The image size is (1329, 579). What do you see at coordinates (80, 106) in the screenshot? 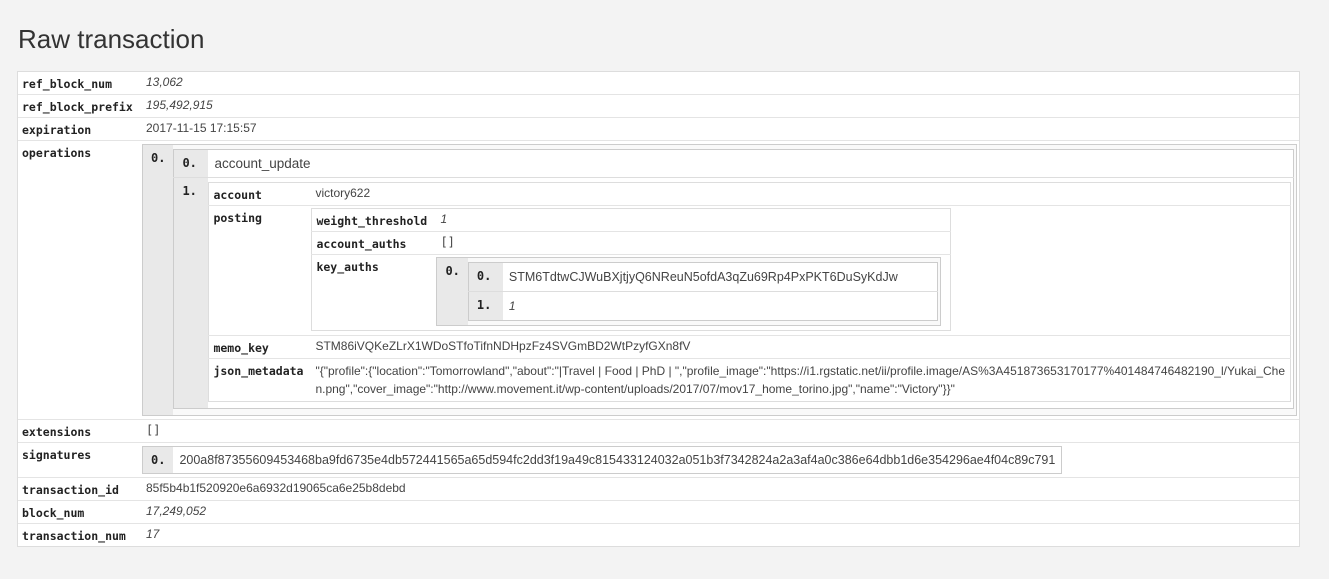
I see `field-key: ref_block_prefix` at bounding box center [80, 106].